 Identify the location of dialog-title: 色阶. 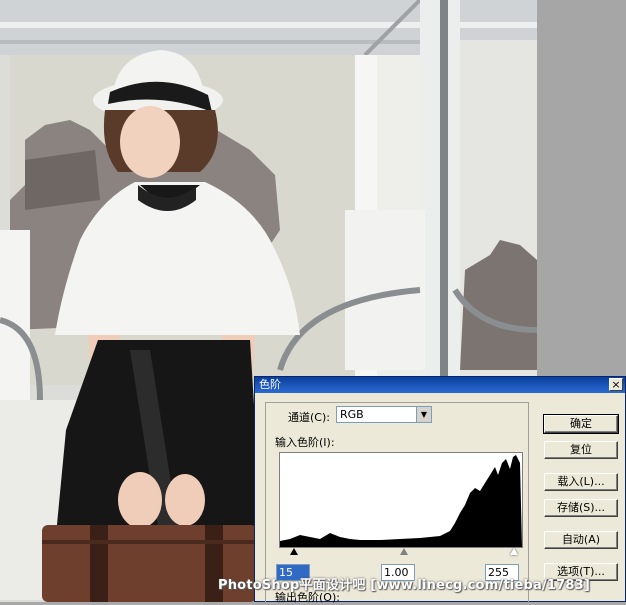
(270, 384).